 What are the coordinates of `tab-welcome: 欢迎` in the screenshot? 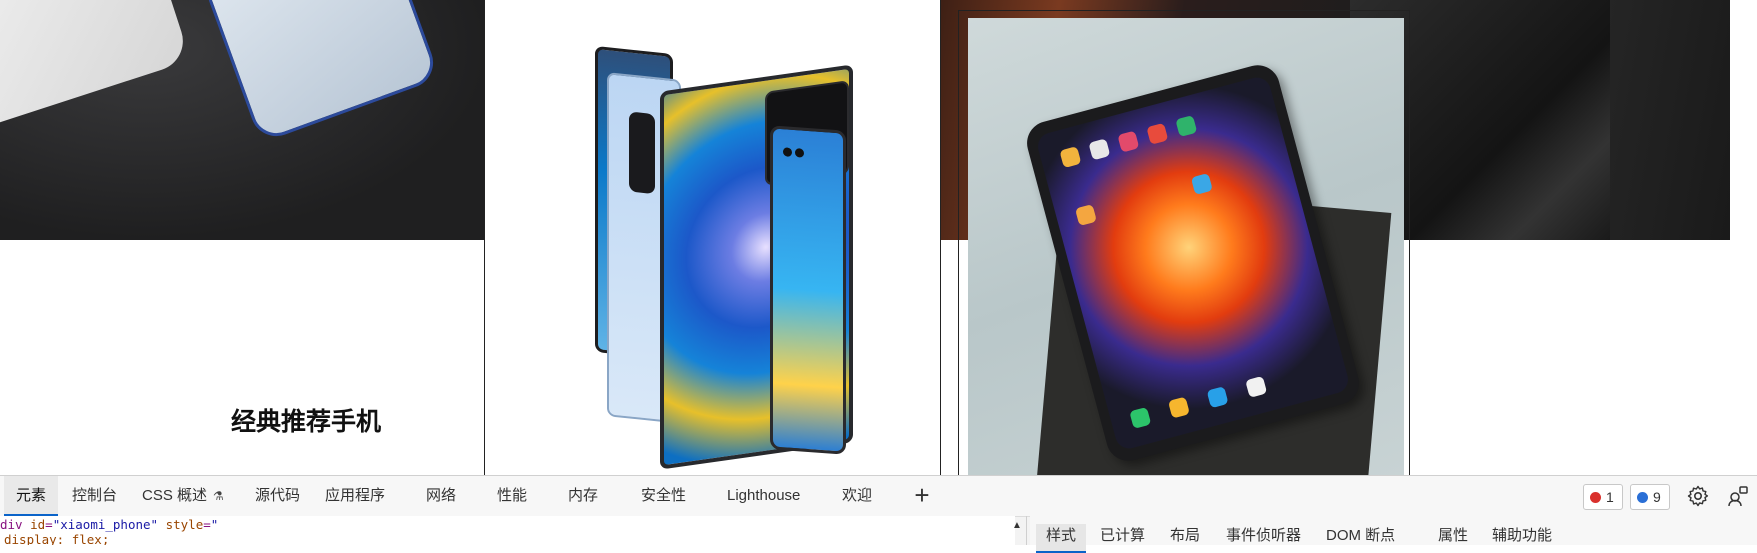 It's located at (857, 496).